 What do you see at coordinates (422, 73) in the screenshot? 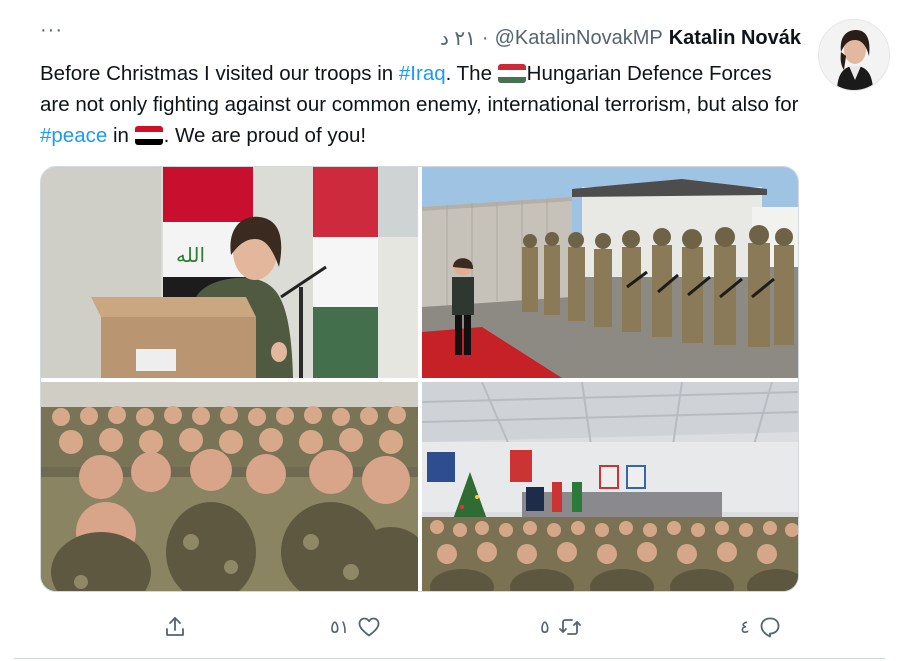
I see `hashtag-iraq: #Iraq` at bounding box center [422, 73].